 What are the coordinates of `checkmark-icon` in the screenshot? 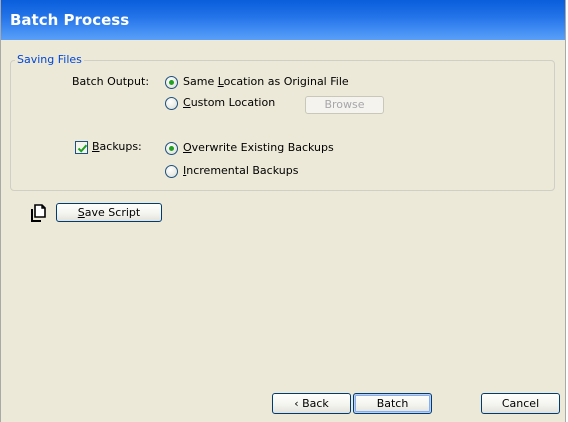 It's located at (82, 148).